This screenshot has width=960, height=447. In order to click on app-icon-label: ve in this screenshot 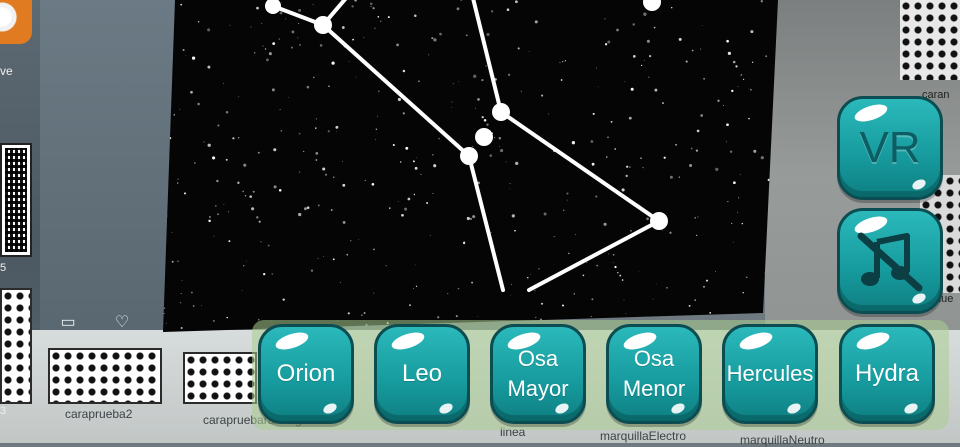, I will do `click(6, 71)`.